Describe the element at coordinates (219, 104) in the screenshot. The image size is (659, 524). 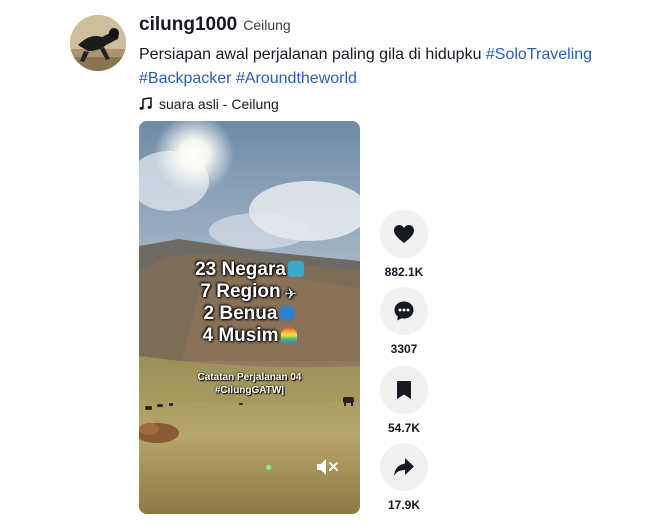
I see `music-label: suara asli - Ceilung` at that location.